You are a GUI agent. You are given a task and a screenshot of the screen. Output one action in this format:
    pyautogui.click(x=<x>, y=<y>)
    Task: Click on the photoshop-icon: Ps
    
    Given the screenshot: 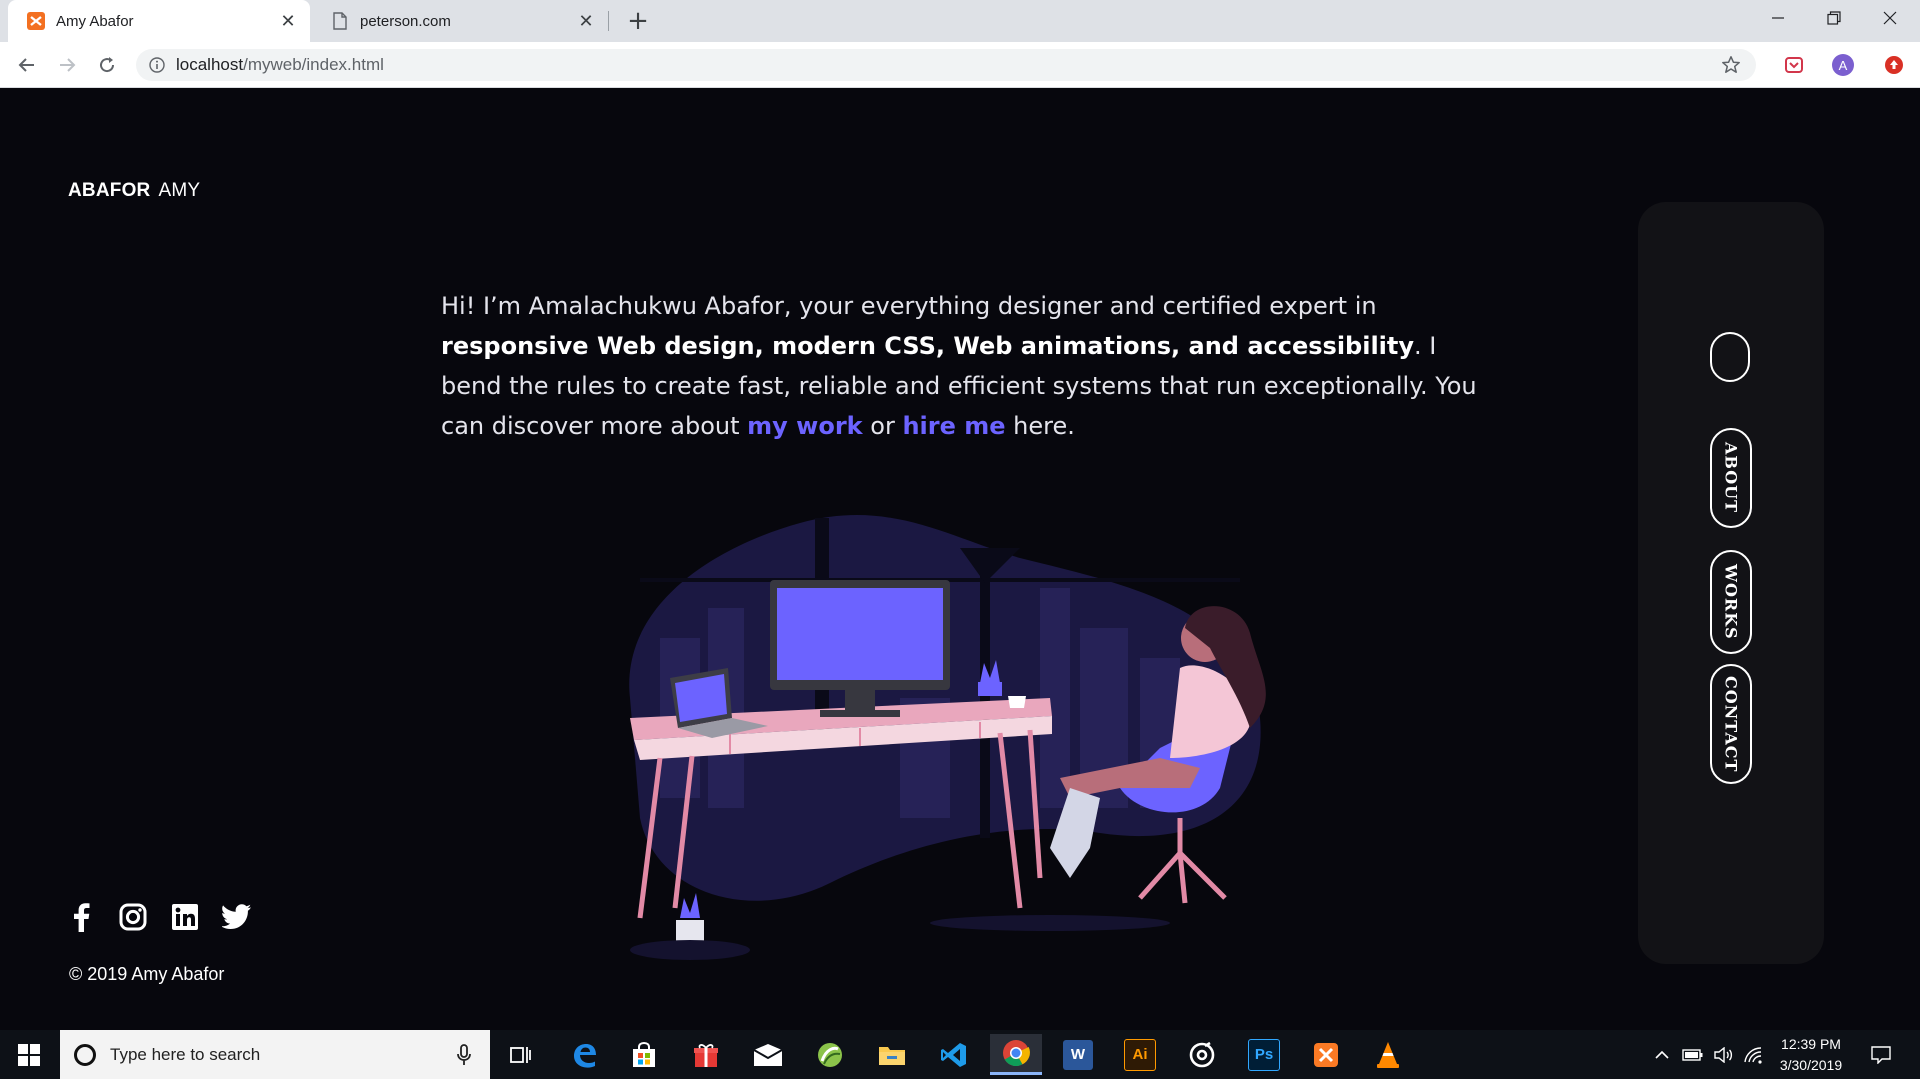 What is the action you would take?
    pyautogui.click(x=1264, y=1054)
    